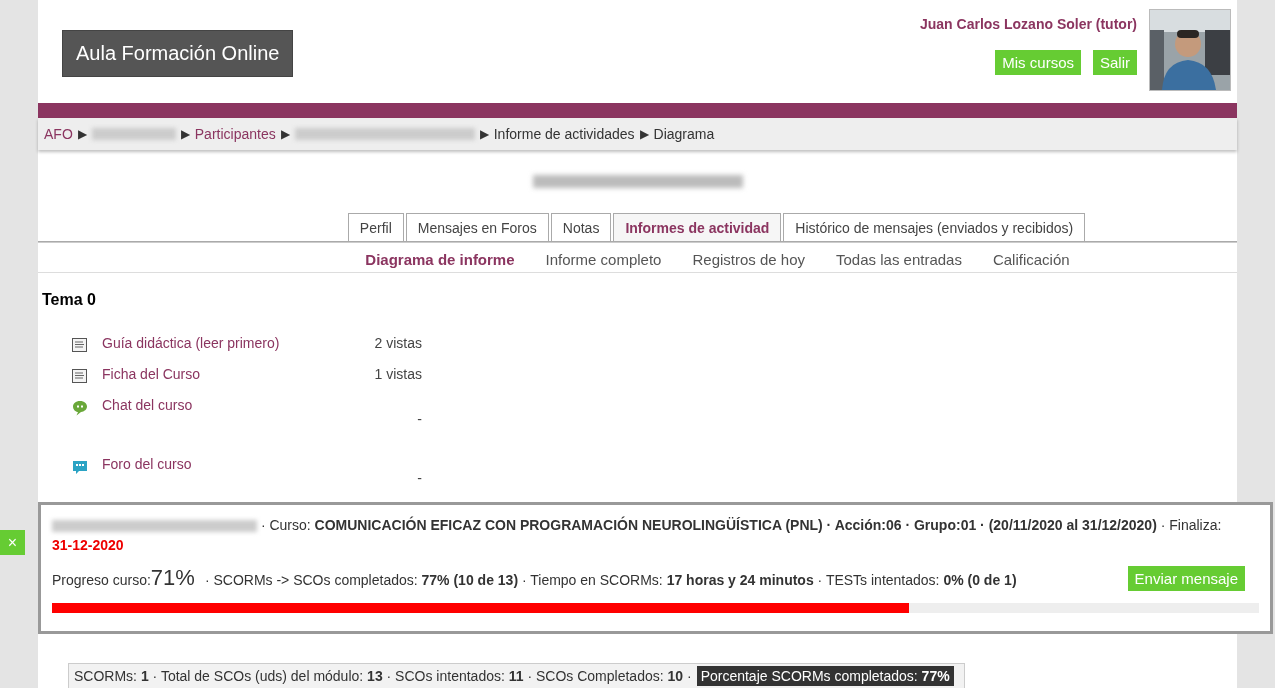 This screenshot has width=1275, height=688. I want to click on activity-link: Guía didáctica (leer primero), so click(227, 342).